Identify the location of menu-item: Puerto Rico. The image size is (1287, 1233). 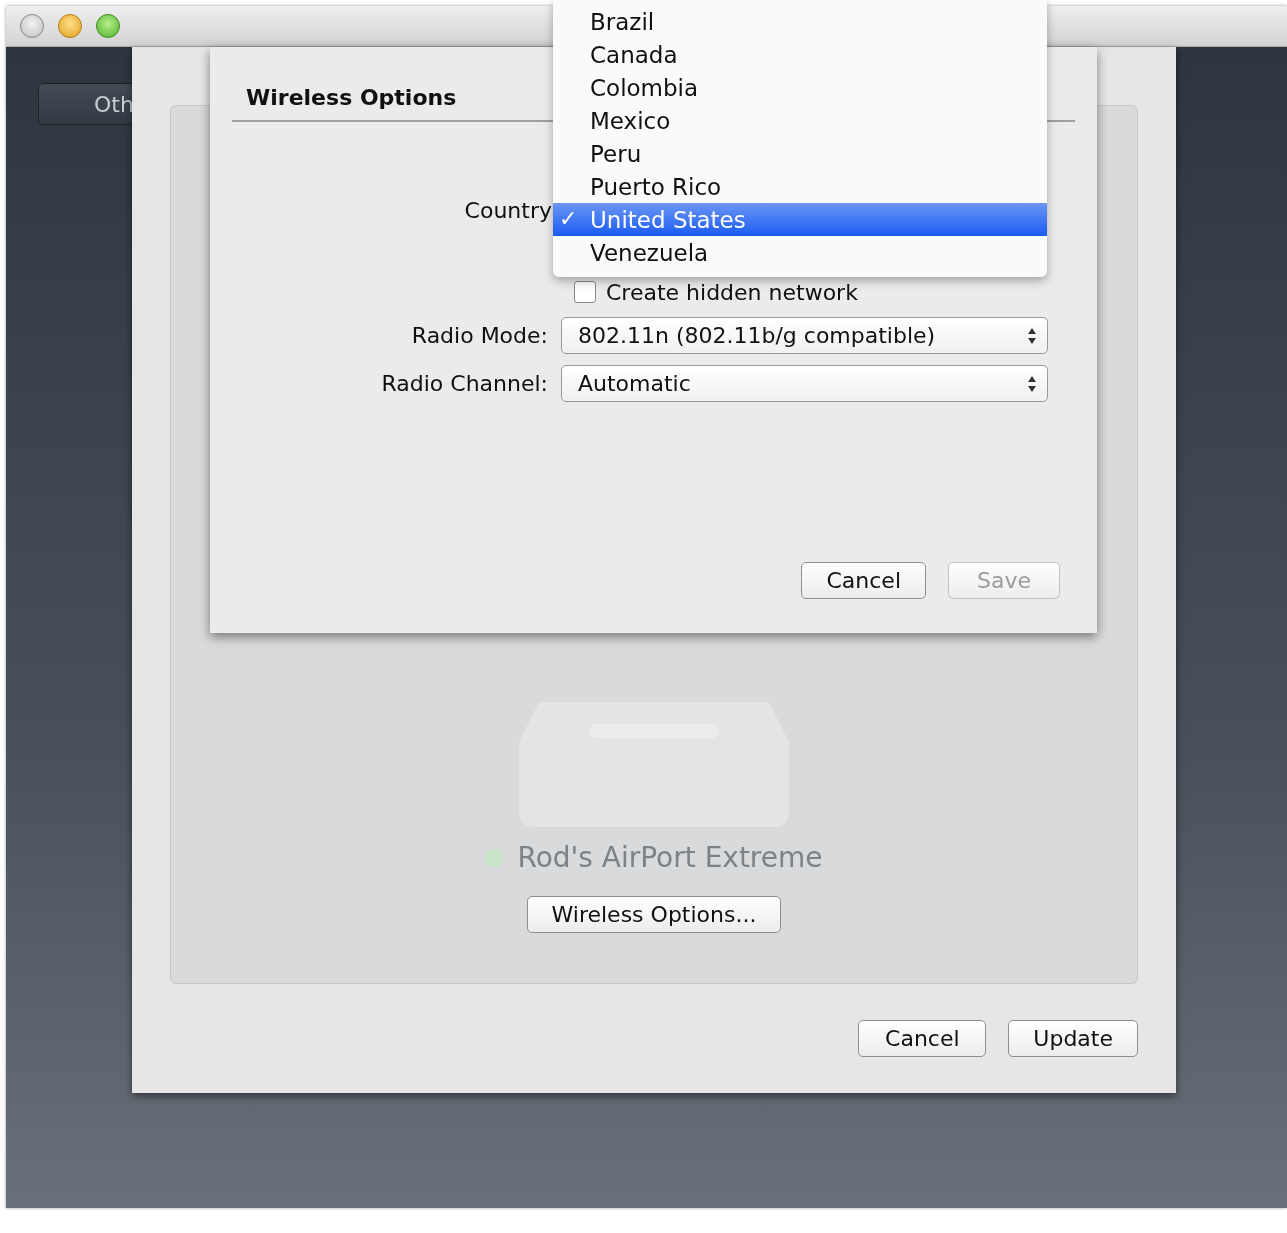
(800, 186).